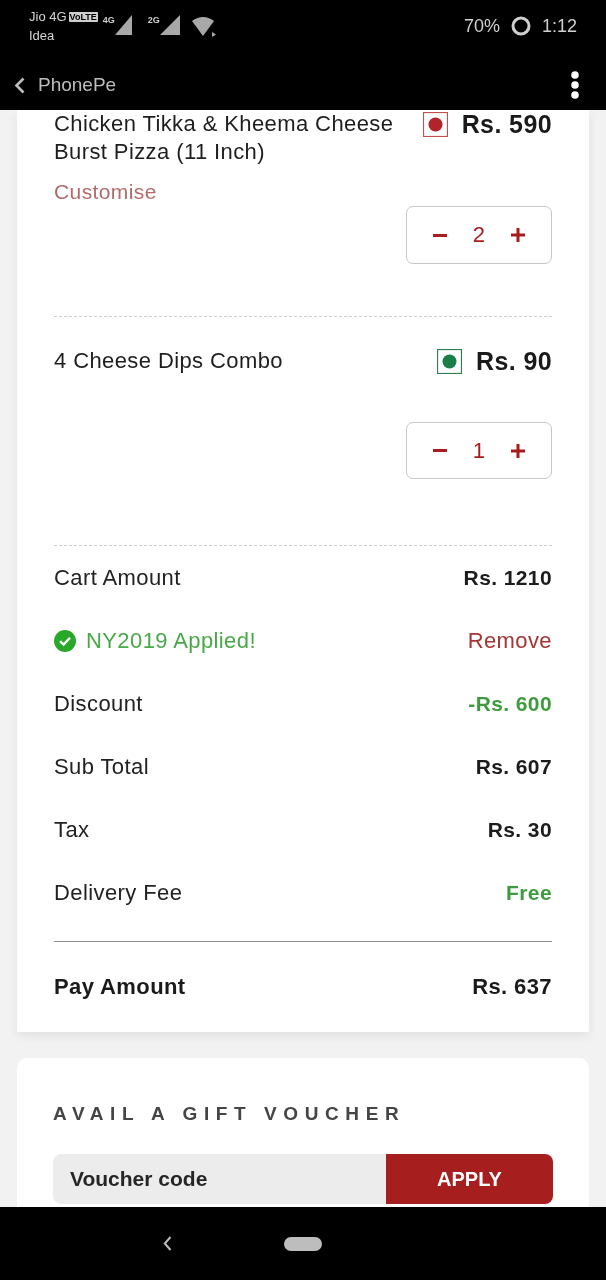 The image size is (606, 1280). What do you see at coordinates (48, 17) in the screenshot?
I see `carrier-name: Jio 4G` at bounding box center [48, 17].